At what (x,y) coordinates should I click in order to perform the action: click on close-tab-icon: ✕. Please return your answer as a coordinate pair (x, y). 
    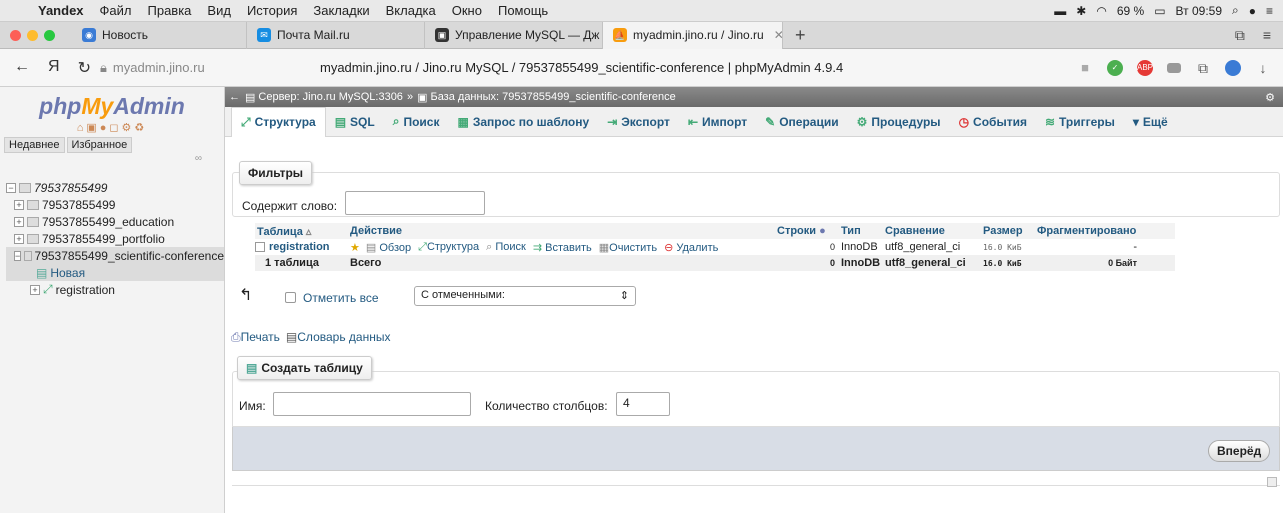
    Looking at the image, I should click on (778, 35).